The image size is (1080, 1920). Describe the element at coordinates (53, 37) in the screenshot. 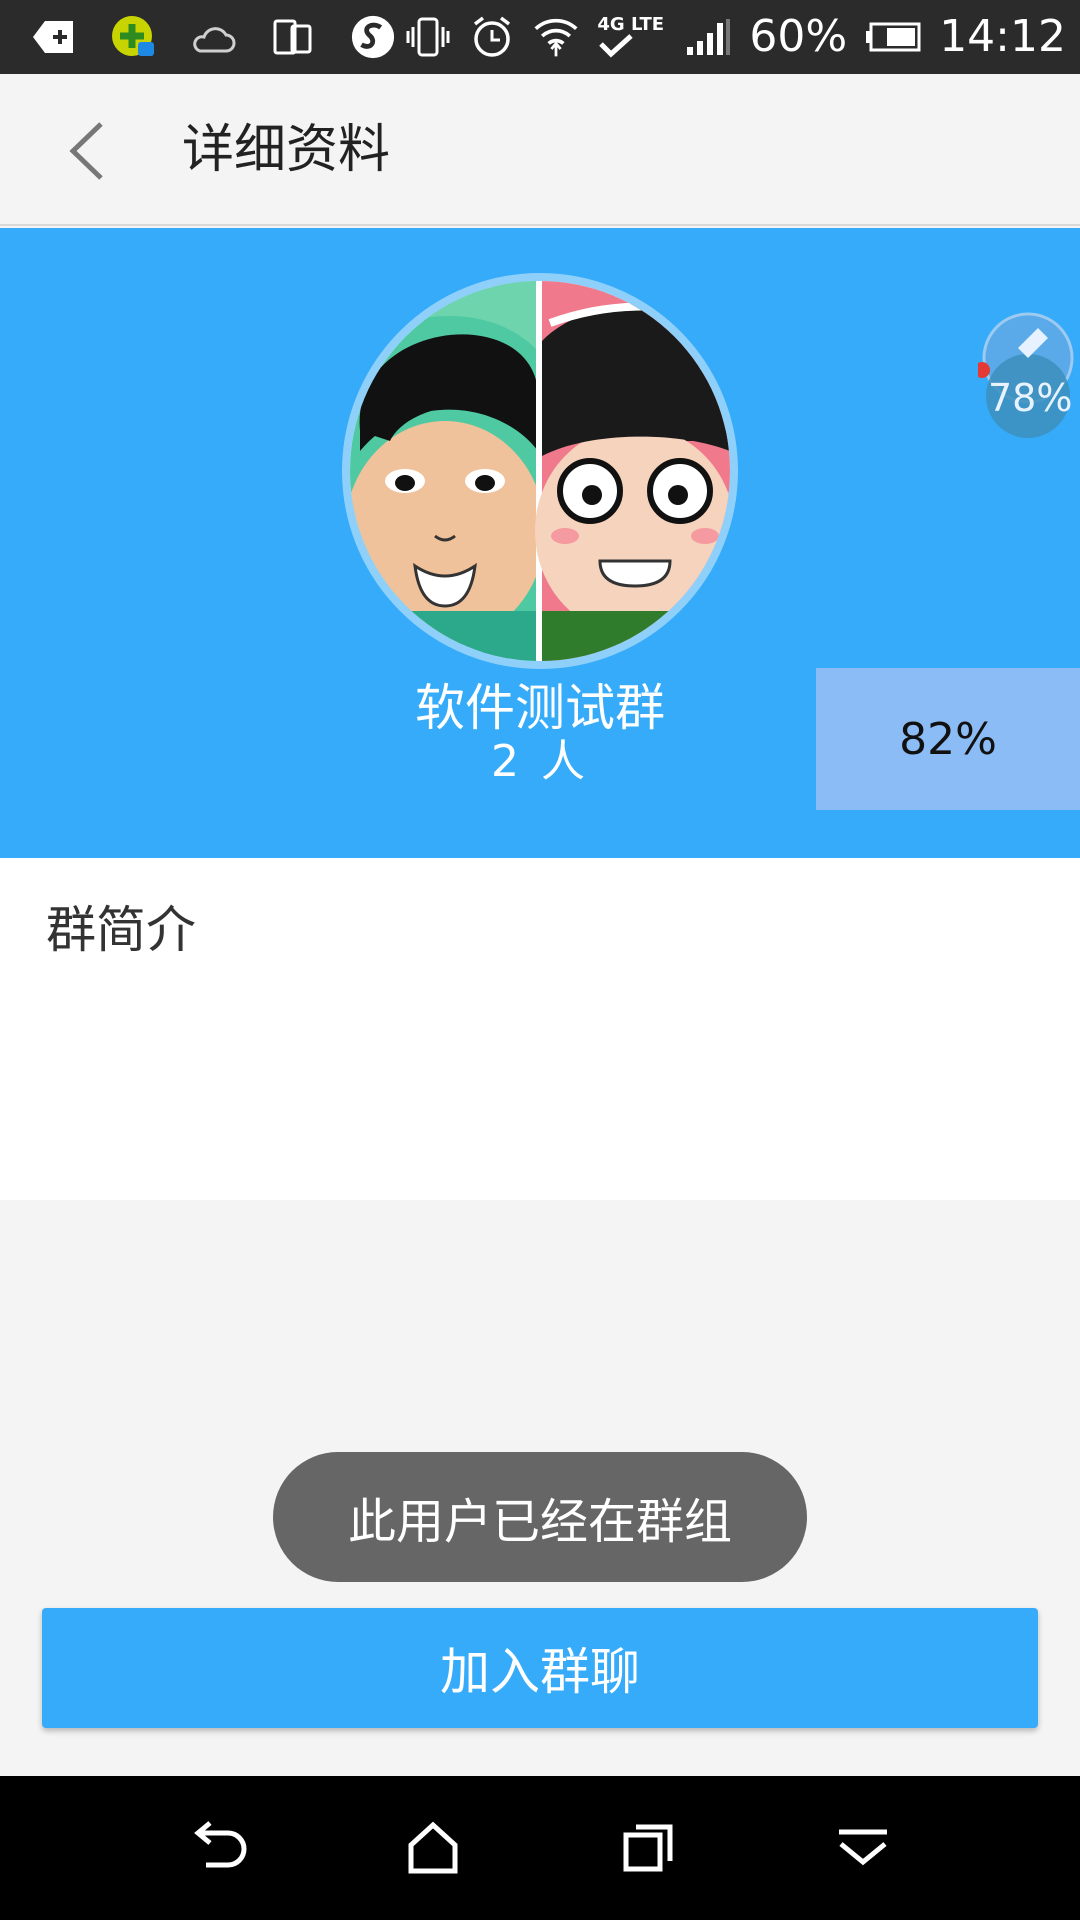

I see `app-notify-icon` at that location.